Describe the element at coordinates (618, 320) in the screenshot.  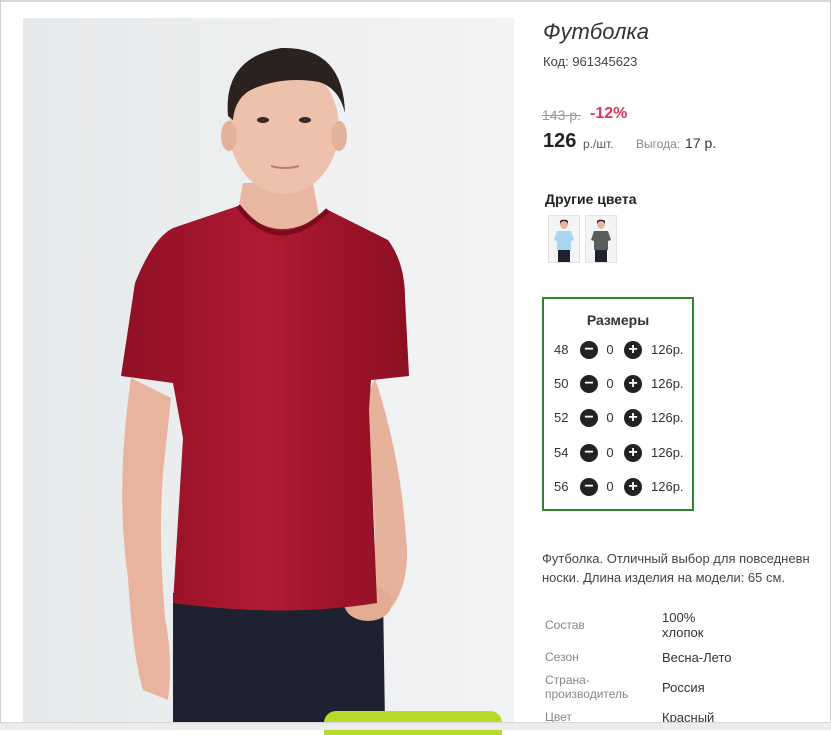
I see `sizes-title: Размеры` at that location.